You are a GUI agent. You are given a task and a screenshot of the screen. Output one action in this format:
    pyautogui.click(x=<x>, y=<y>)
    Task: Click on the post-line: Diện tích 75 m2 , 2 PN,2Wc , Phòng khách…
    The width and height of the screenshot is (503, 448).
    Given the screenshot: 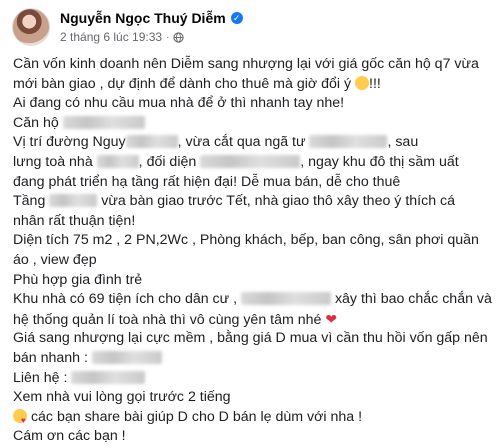 What is the action you would take?
    pyautogui.click(x=246, y=240)
    